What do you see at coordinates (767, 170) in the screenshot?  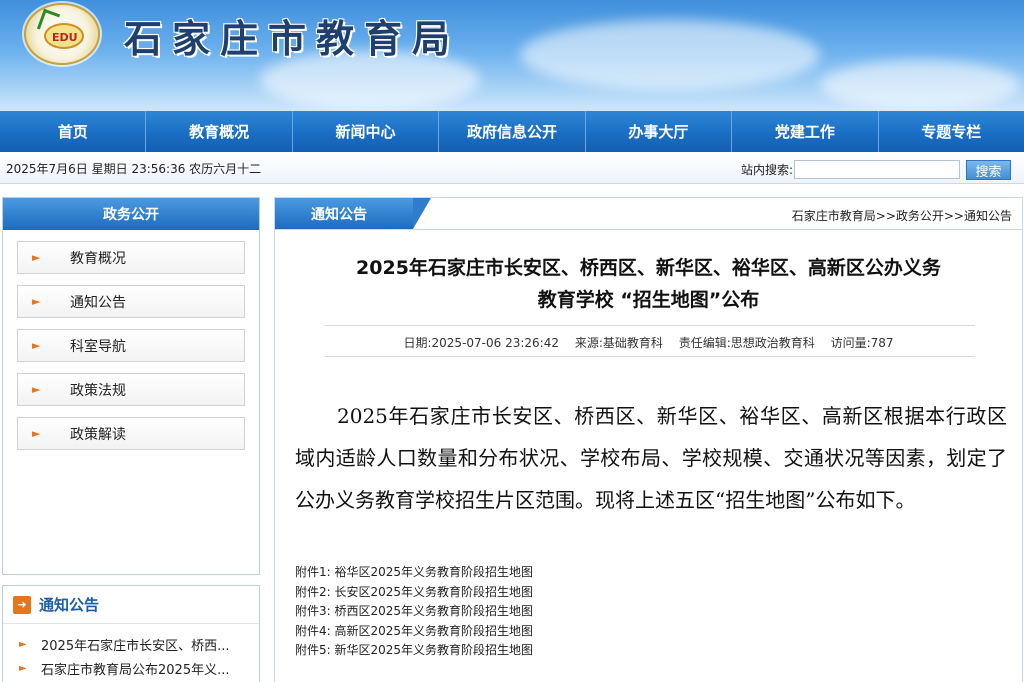 I see `search-label: 站内搜索:` at bounding box center [767, 170].